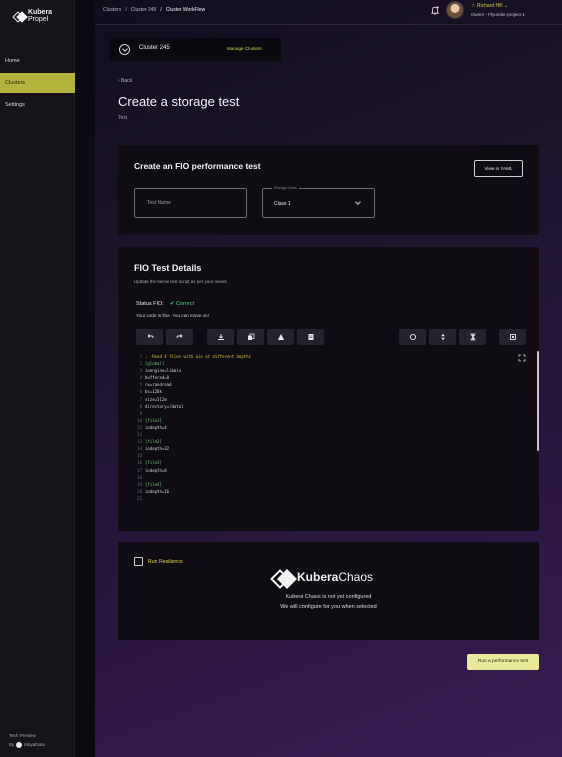  Describe the element at coordinates (22, 735) in the screenshot. I see `tech-preview-label: Tech Preview` at that location.